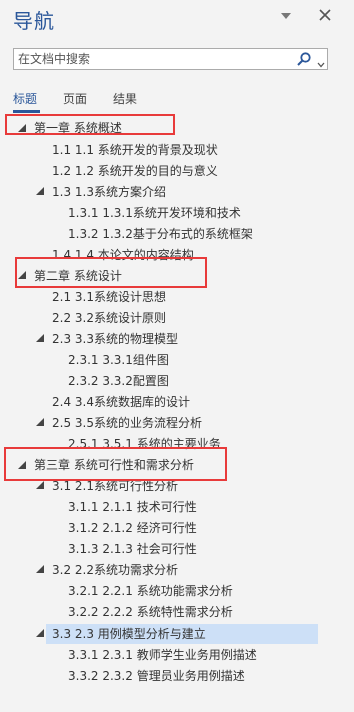 The height and width of the screenshot is (712, 354). I want to click on heading-level2-item: 1.3 1.3系统方案介绍, so click(109, 192).